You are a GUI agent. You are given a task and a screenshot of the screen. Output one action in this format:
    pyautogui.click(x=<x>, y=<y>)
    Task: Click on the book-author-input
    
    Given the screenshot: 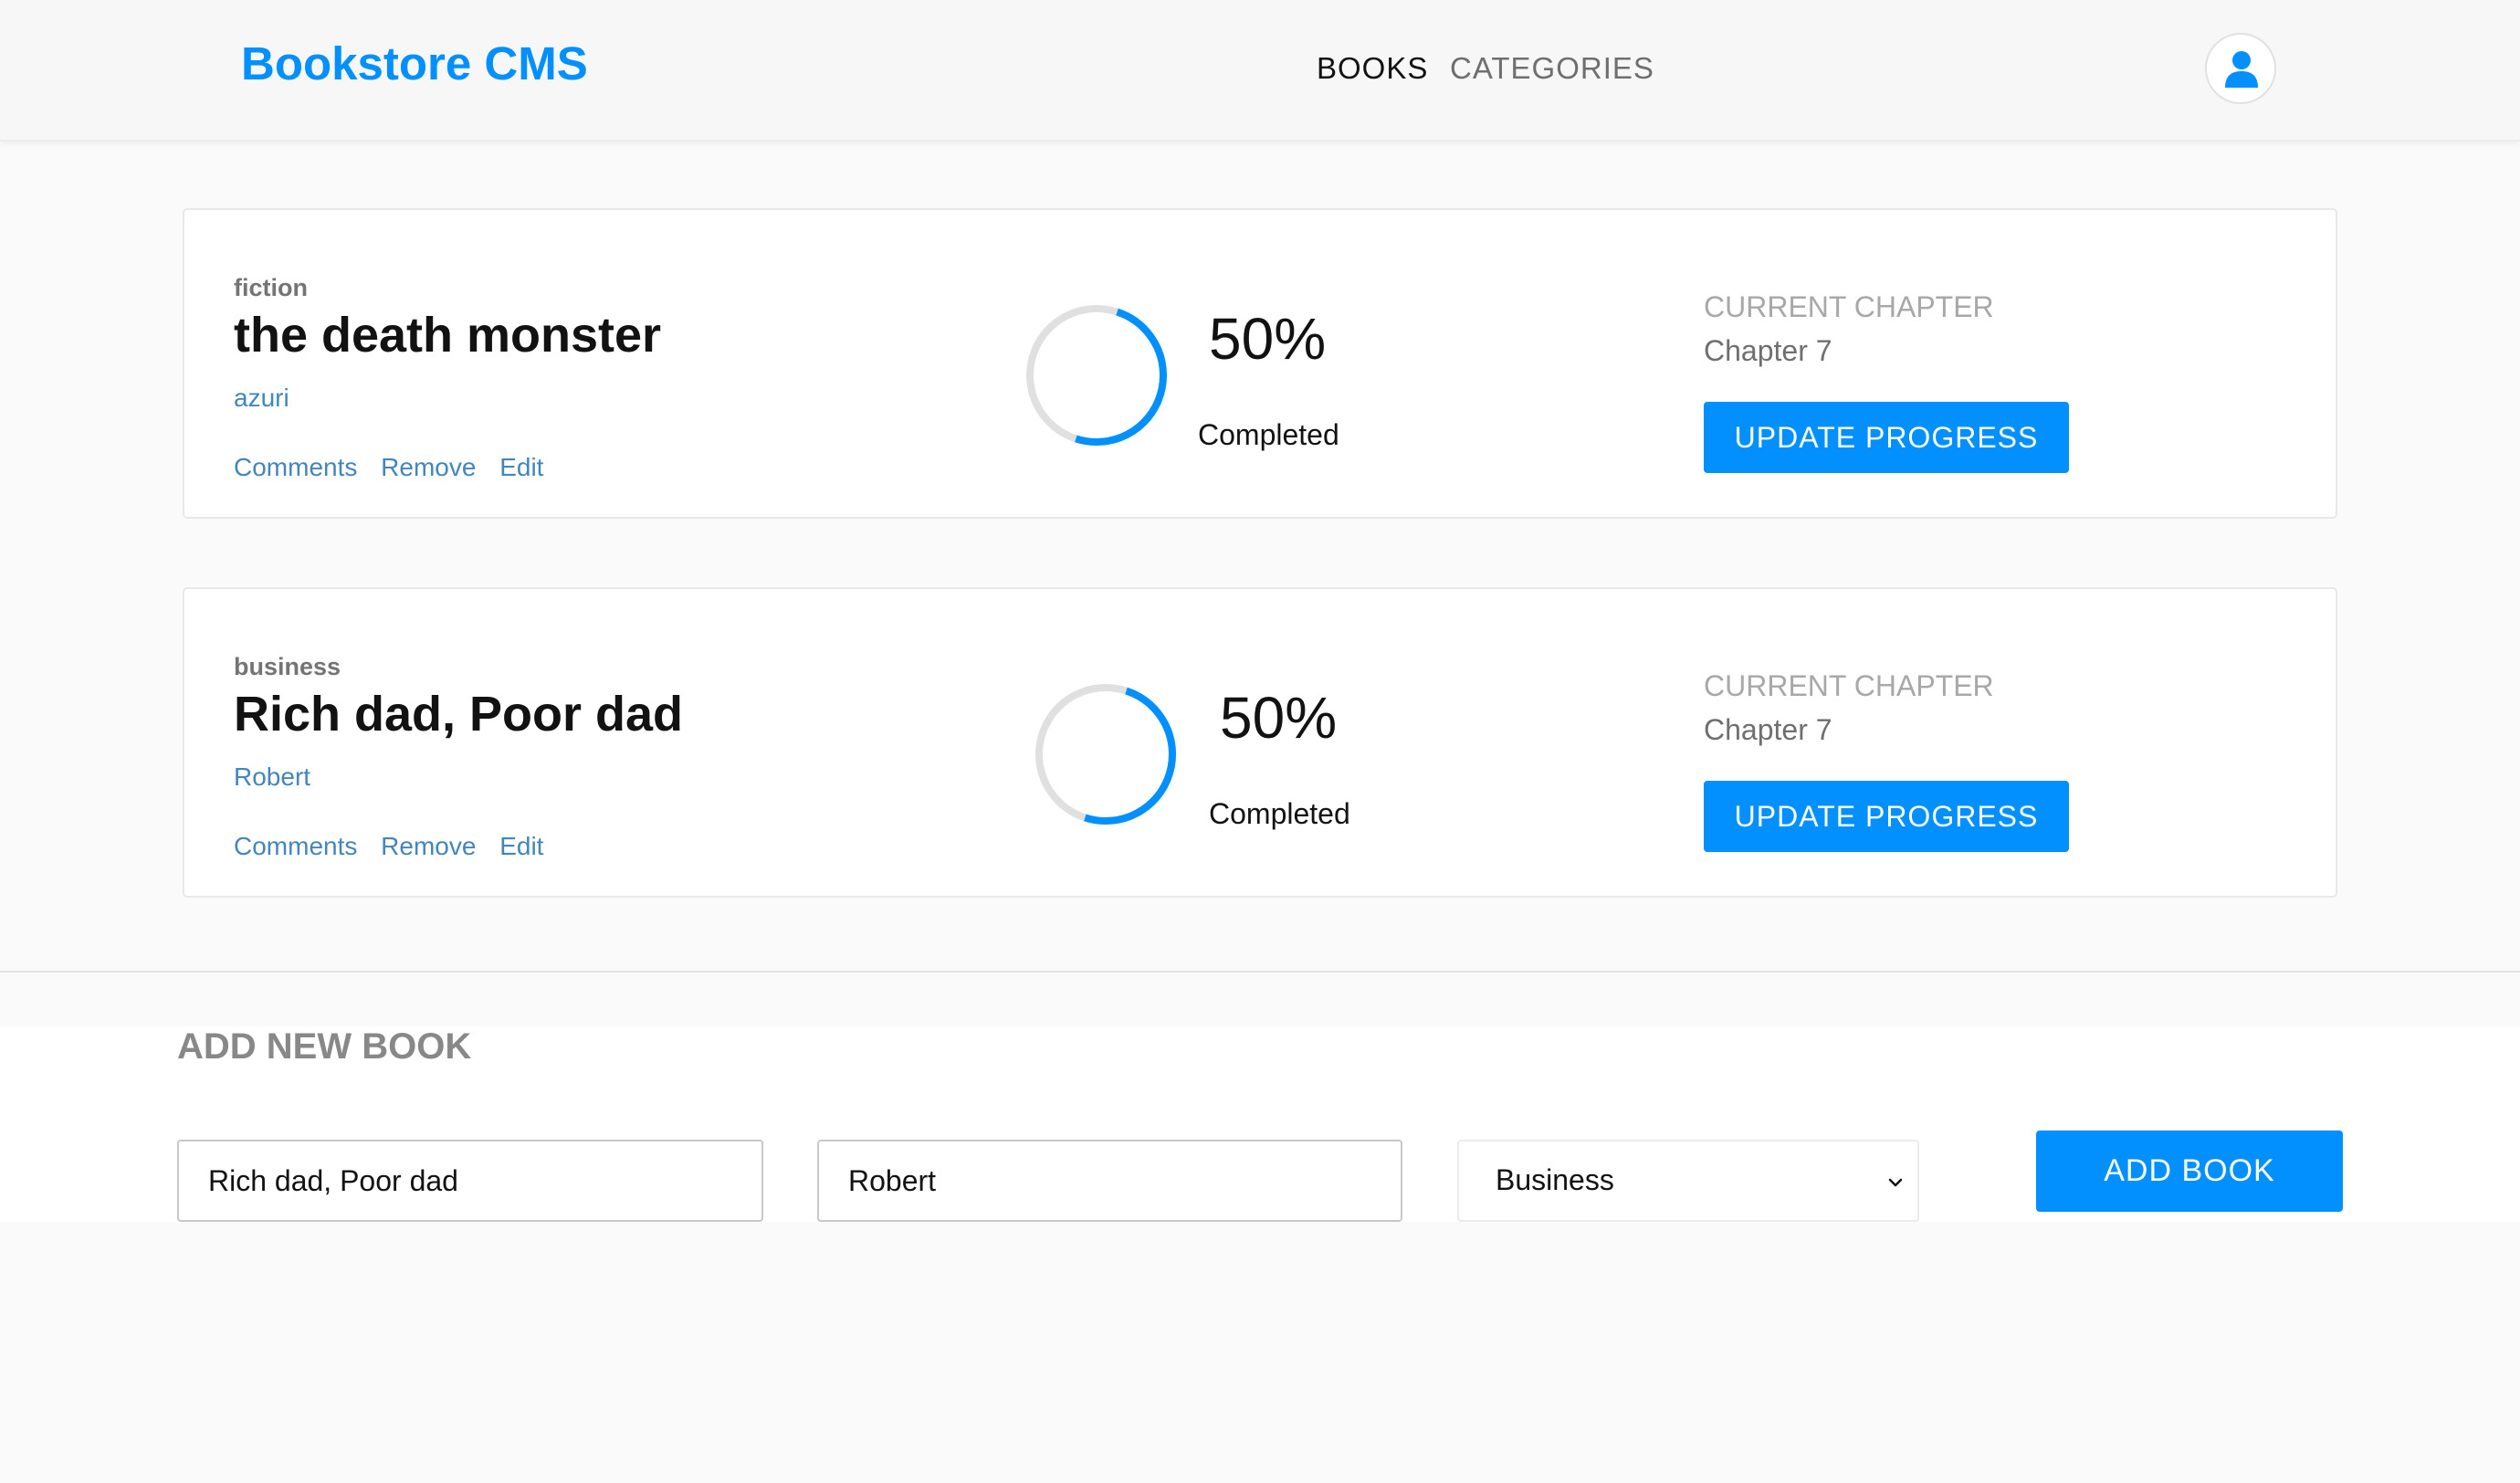 What is the action you would take?
    pyautogui.click(x=1109, y=1181)
    